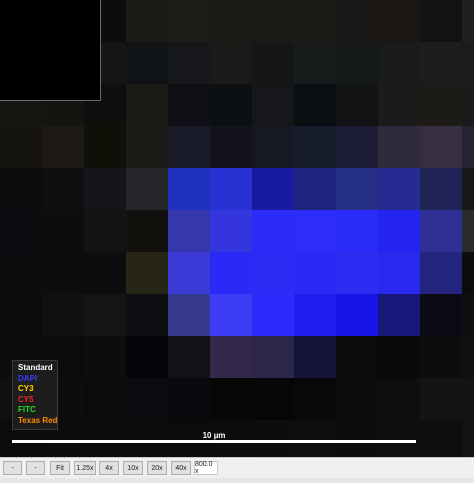 The width and height of the screenshot is (474, 483). I want to click on zoom-40x-button: 40x, so click(181, 468).